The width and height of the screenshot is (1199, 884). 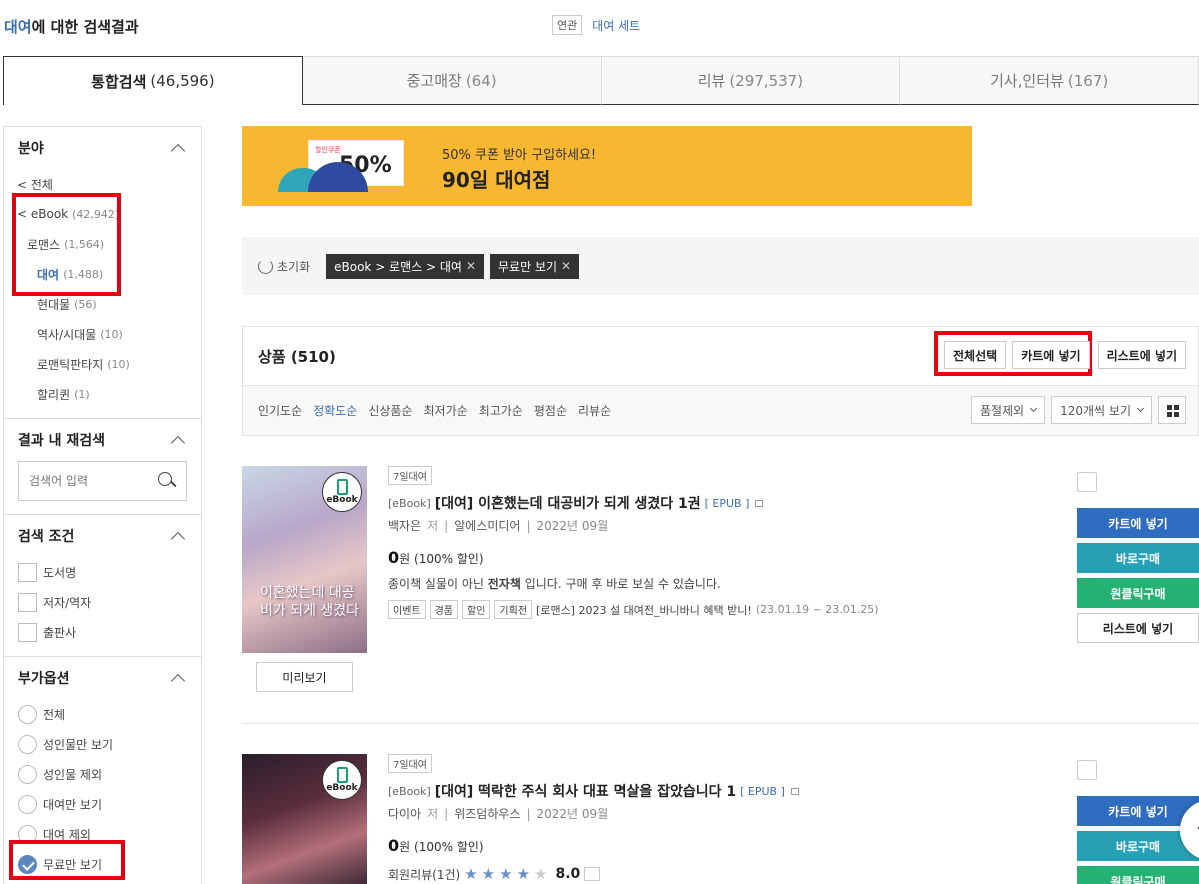 What do you see at coordinates (817, 609) in the screenshot?
I see `event-date: (23.01.19 ~ 23.01.25)` at bounding box center [817, 609].